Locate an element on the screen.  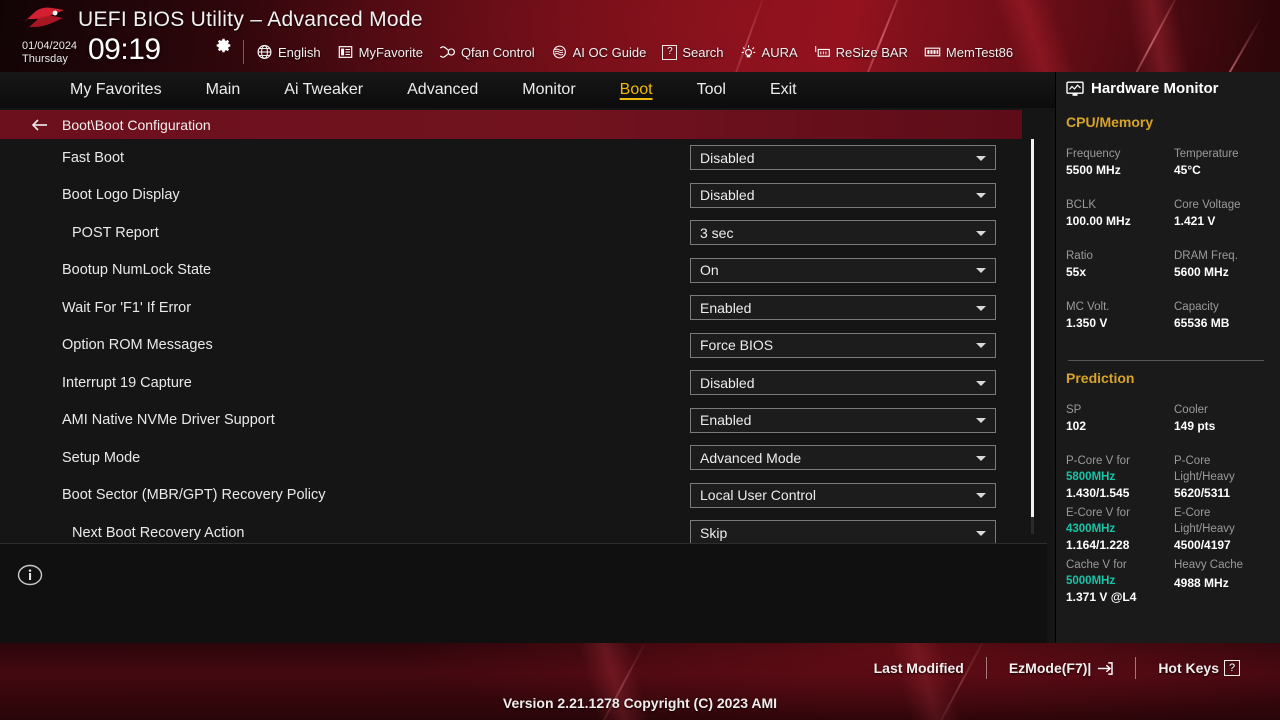
dropdown-value: Skip is located at coordinates (714, 532).